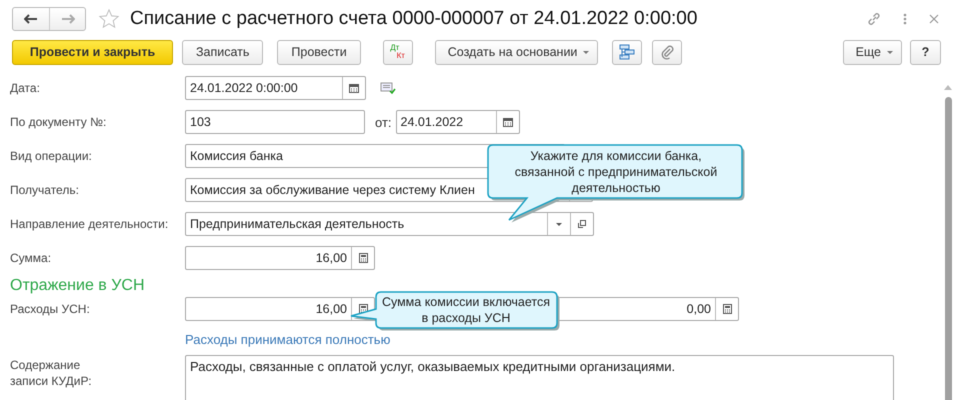  Describe the element at coordinates (25, 88) in the screenshot. I see `field-label: Дата:` at that location.